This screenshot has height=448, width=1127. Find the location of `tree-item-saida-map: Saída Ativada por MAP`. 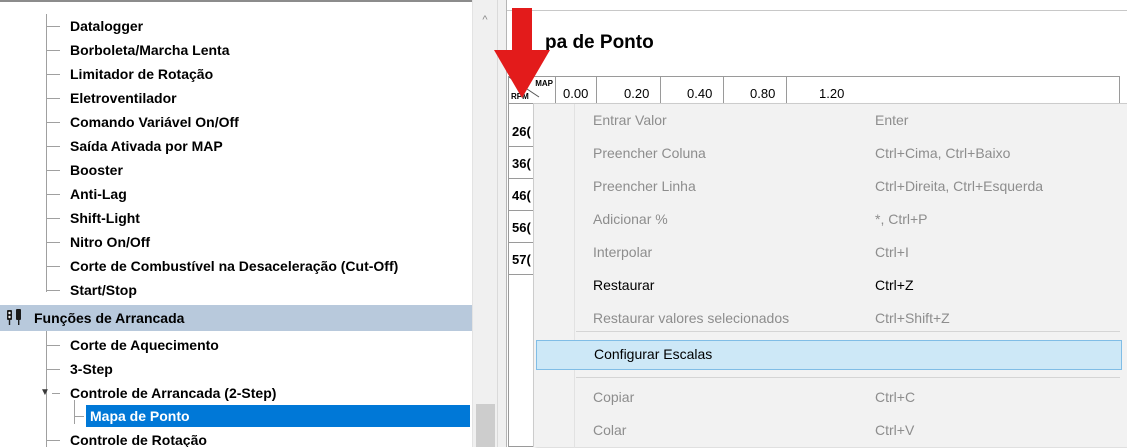

tree-item-saida-map: Saída Ativada por MAP is located at coordinates (236, 146).